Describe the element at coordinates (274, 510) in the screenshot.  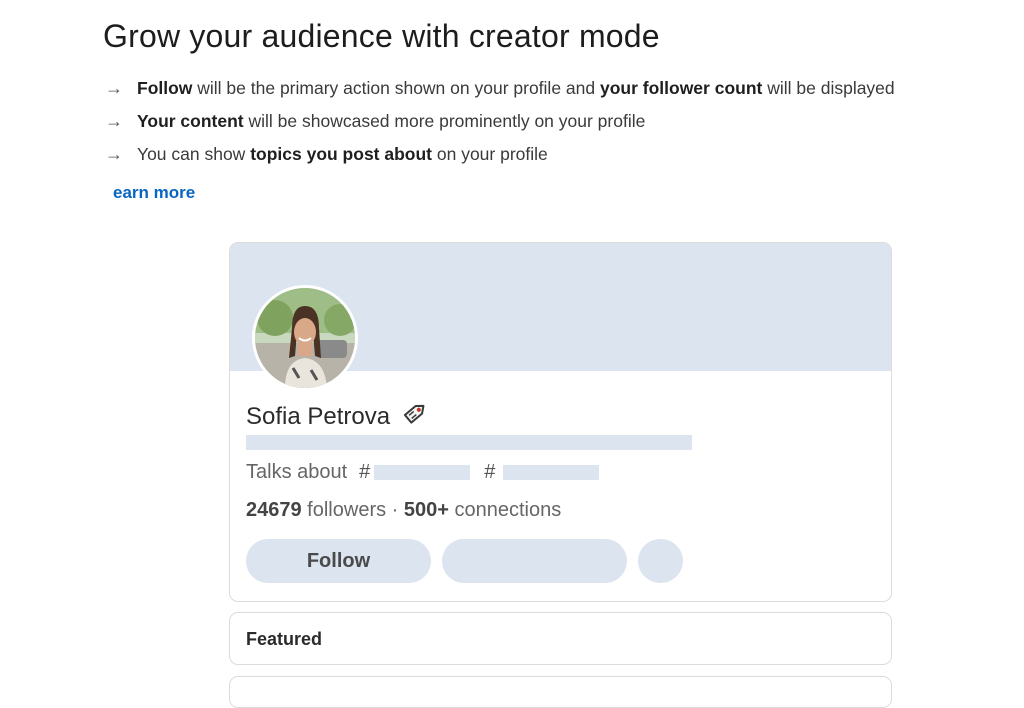
I see `followers-count: 24679` at that location.